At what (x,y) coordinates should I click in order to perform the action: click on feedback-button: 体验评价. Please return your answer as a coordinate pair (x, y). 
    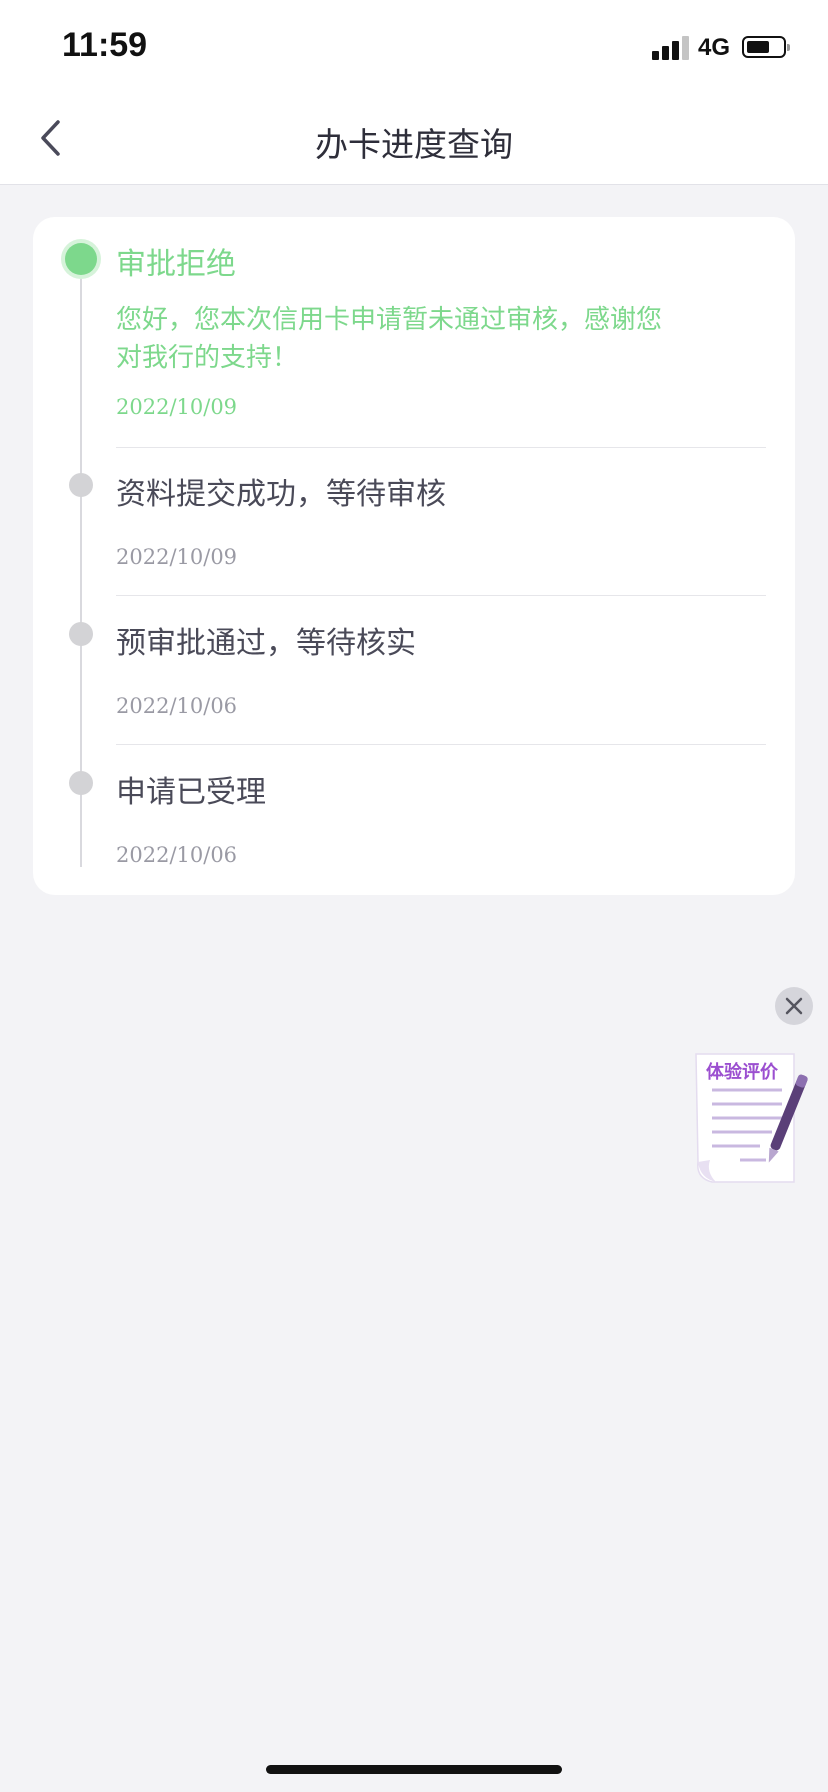
    Looking at the image, I should click on (750, 1120).